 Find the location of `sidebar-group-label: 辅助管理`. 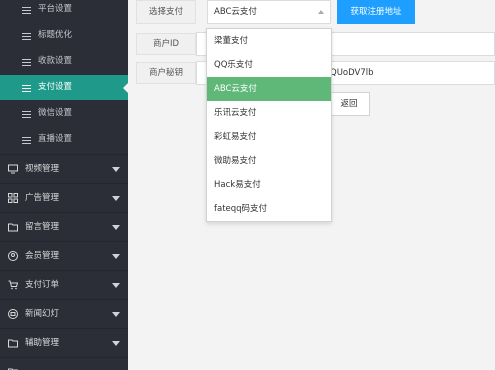

sidebar-group-label: 辅助管理 is located at coordinates (42, 343).